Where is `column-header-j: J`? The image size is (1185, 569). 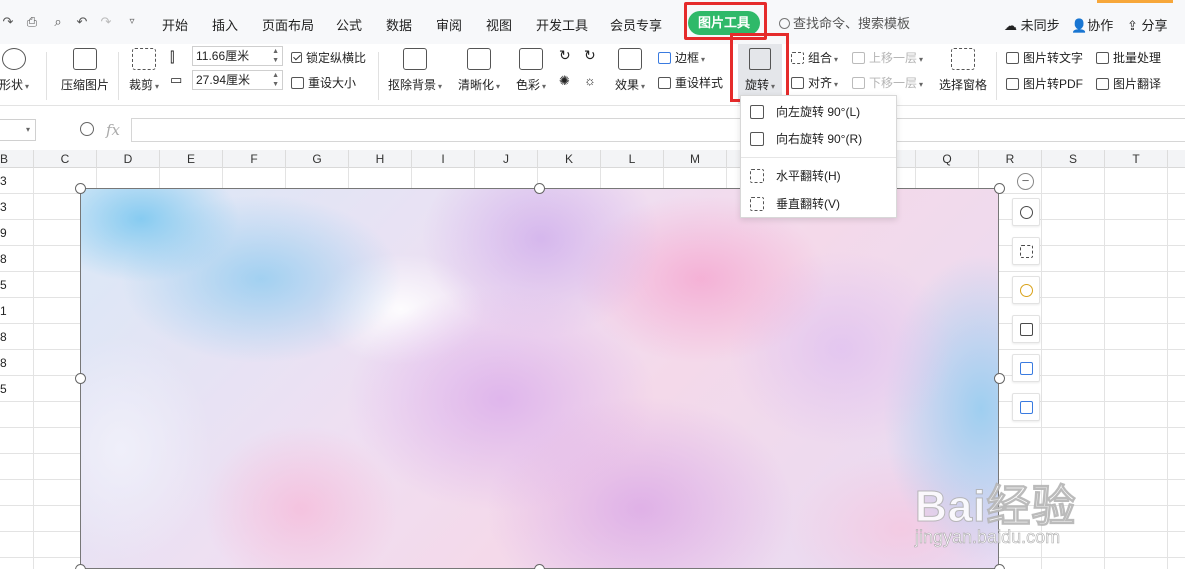 column-header-j: J is located at coordinates (506, 159).